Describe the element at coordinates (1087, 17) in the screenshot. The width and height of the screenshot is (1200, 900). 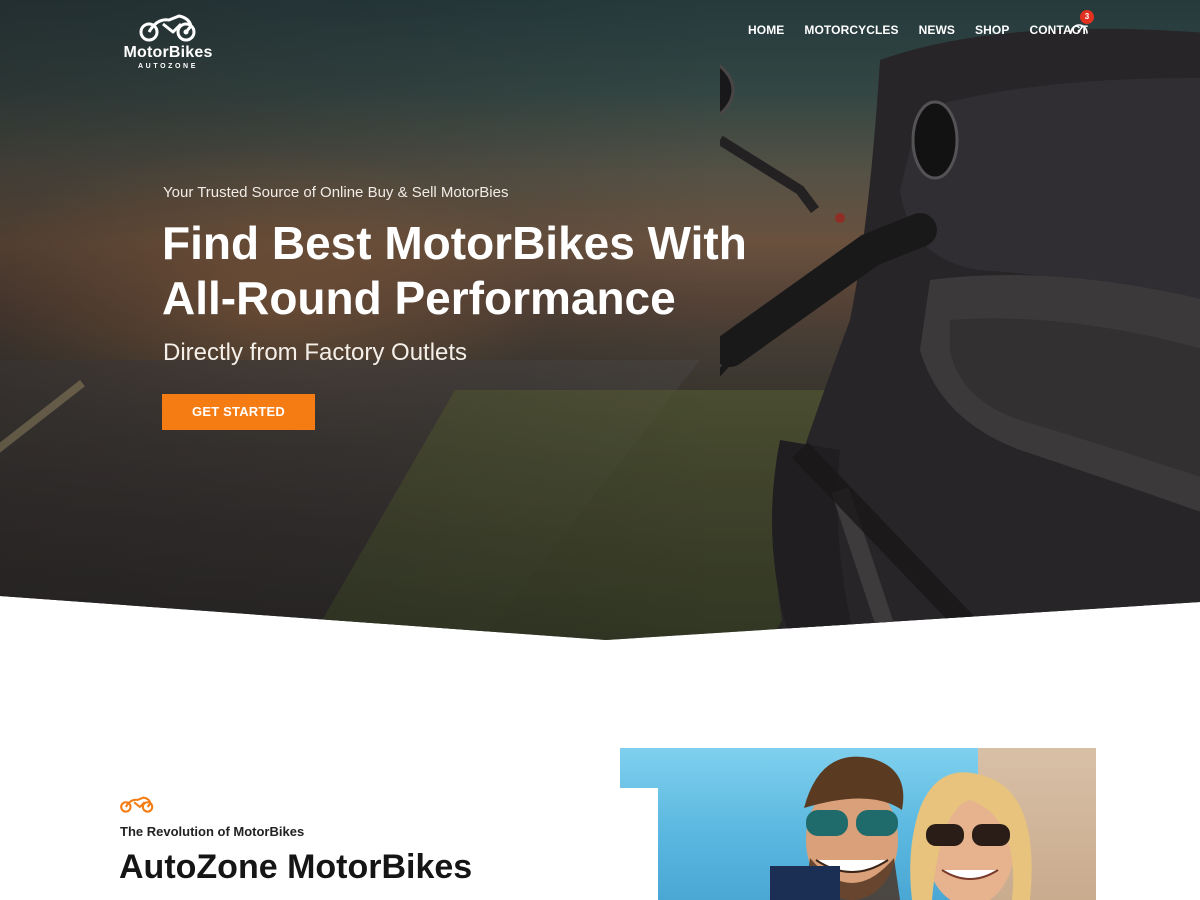
I see `gauge-count-badge: 3` at that location.